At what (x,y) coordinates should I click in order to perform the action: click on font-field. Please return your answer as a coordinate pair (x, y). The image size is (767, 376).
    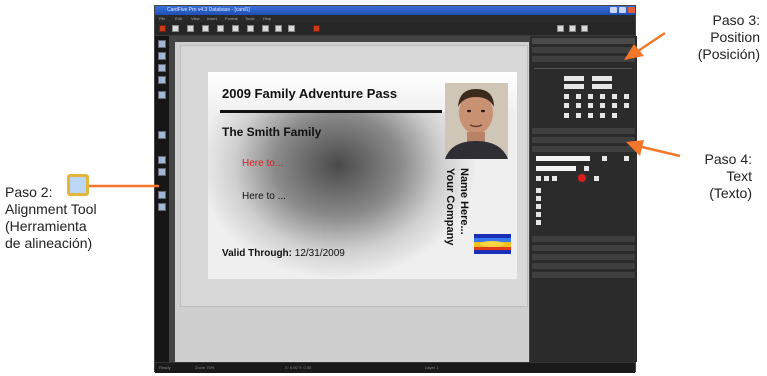
    Looking at the image, I should click on (556, 168).